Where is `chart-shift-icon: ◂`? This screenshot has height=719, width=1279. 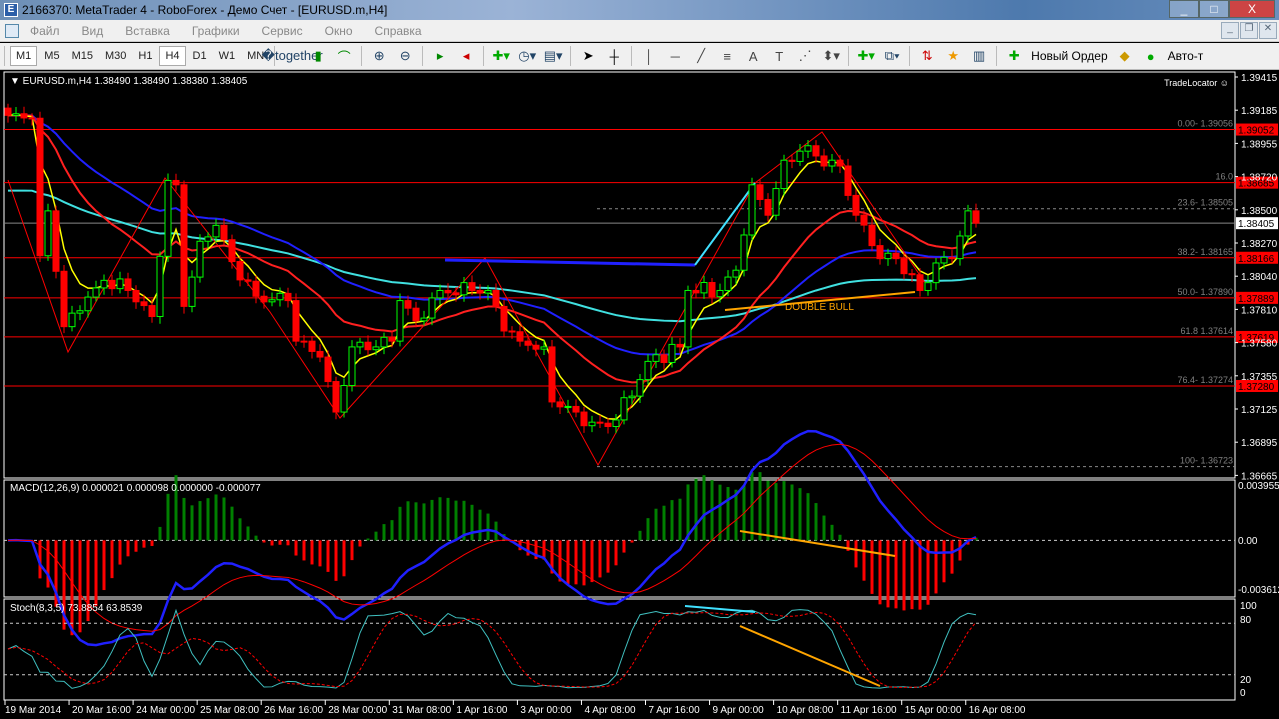 chart-shift-icon: ◂ is located at coordinates (466, 56).